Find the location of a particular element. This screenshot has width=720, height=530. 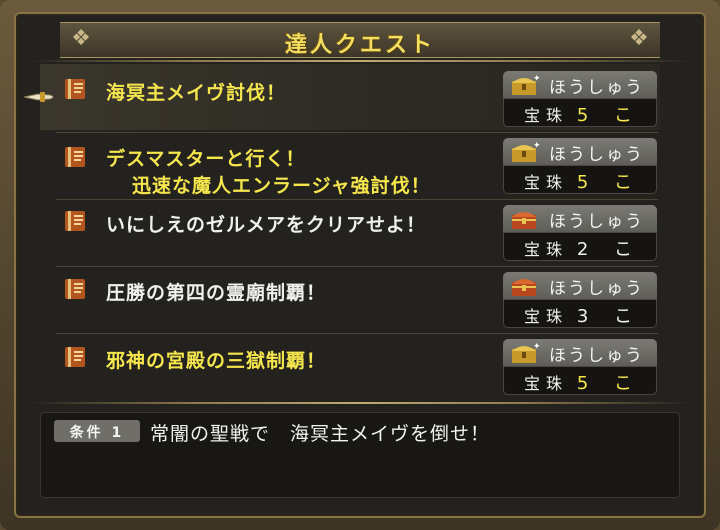

condition-text: 常闇の聖戦で 海冥主メイヴを倒せ！ is located at coordinates (320, 434).